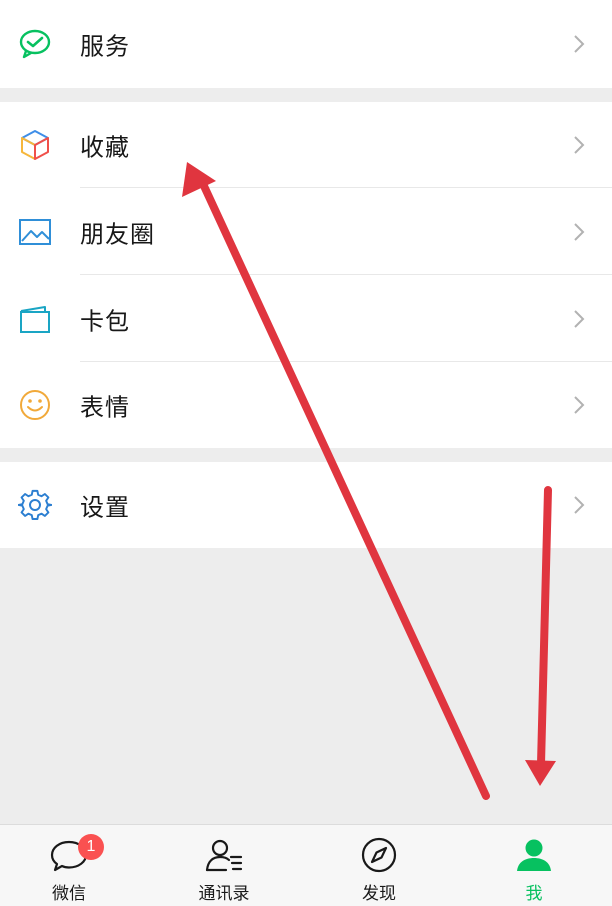  I want to click on wechat-pay-check-icon, so click(35, 44).